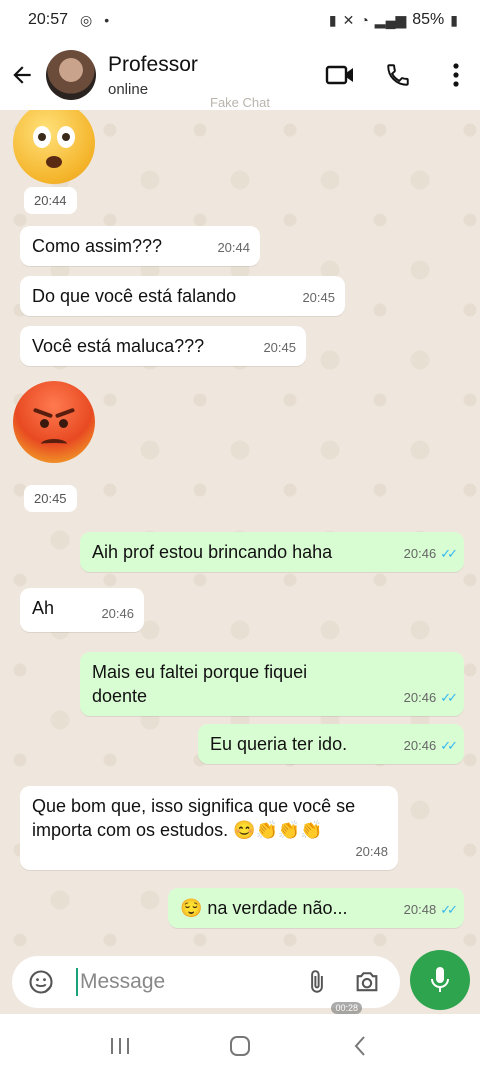 The width and height of the screenshot is (480, 1078). I want to click on message-text: Você está maluca???, so click(118, 346).